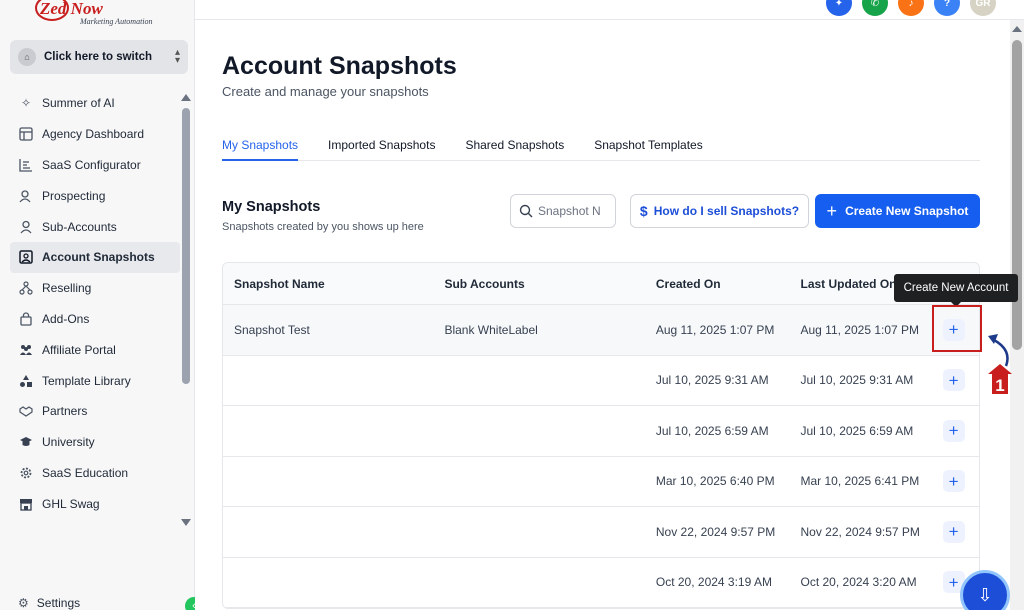 The width and height of the screenshot is (1024, 610). I want to click on sidebar-item-add-ons: Add-Ons, so click(95, 319).